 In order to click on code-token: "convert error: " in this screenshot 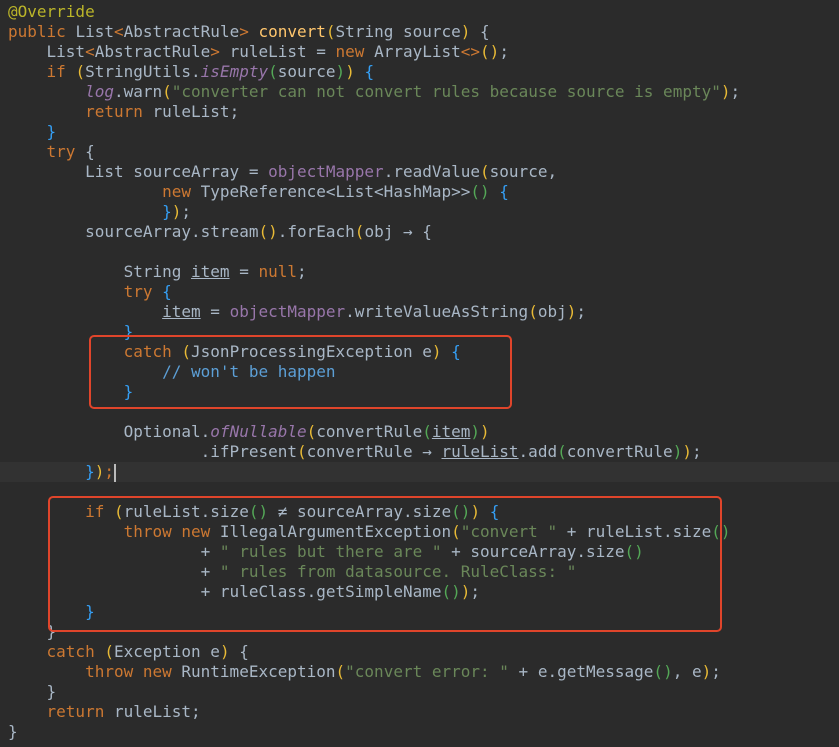, I will do `click(427, 671)`.